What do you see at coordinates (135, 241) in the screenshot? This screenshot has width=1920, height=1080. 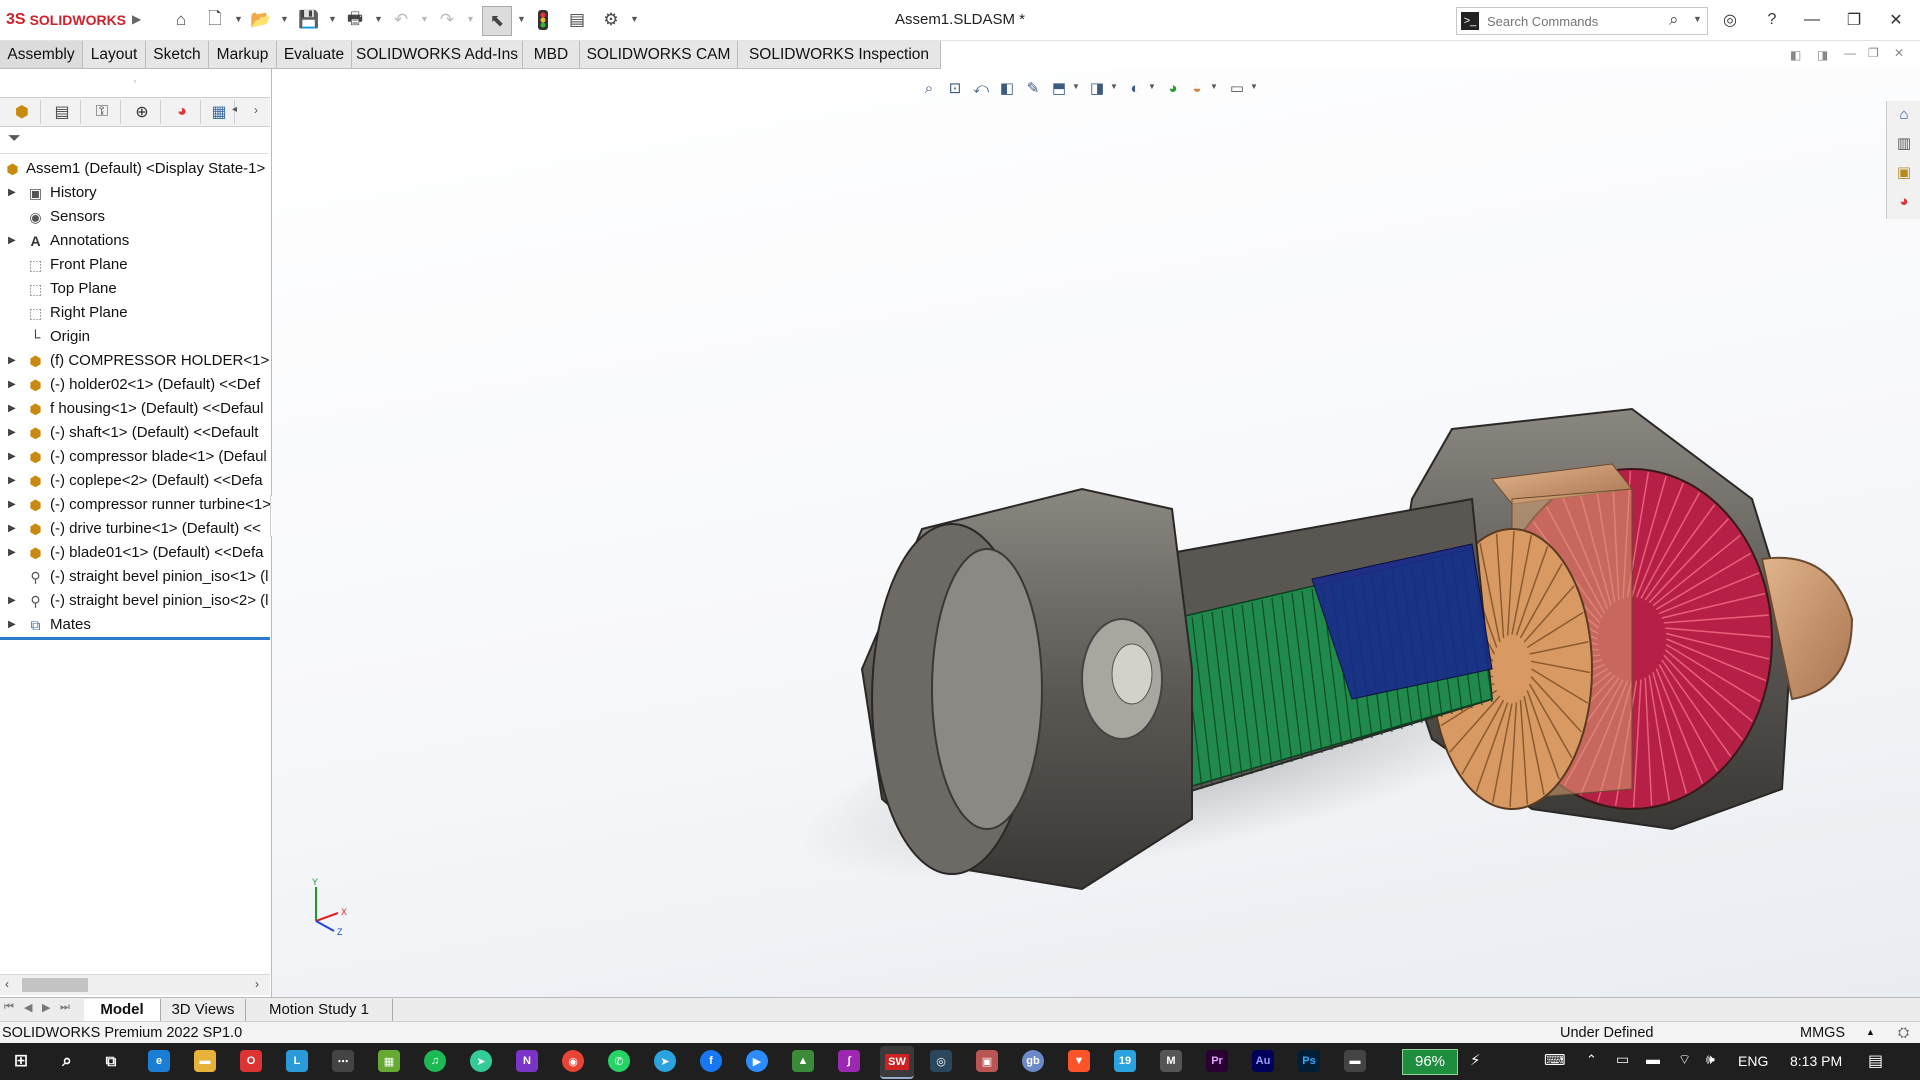 I see `tree-item-annotations: ▶ A Annotations` at bounding box center [135, 241].